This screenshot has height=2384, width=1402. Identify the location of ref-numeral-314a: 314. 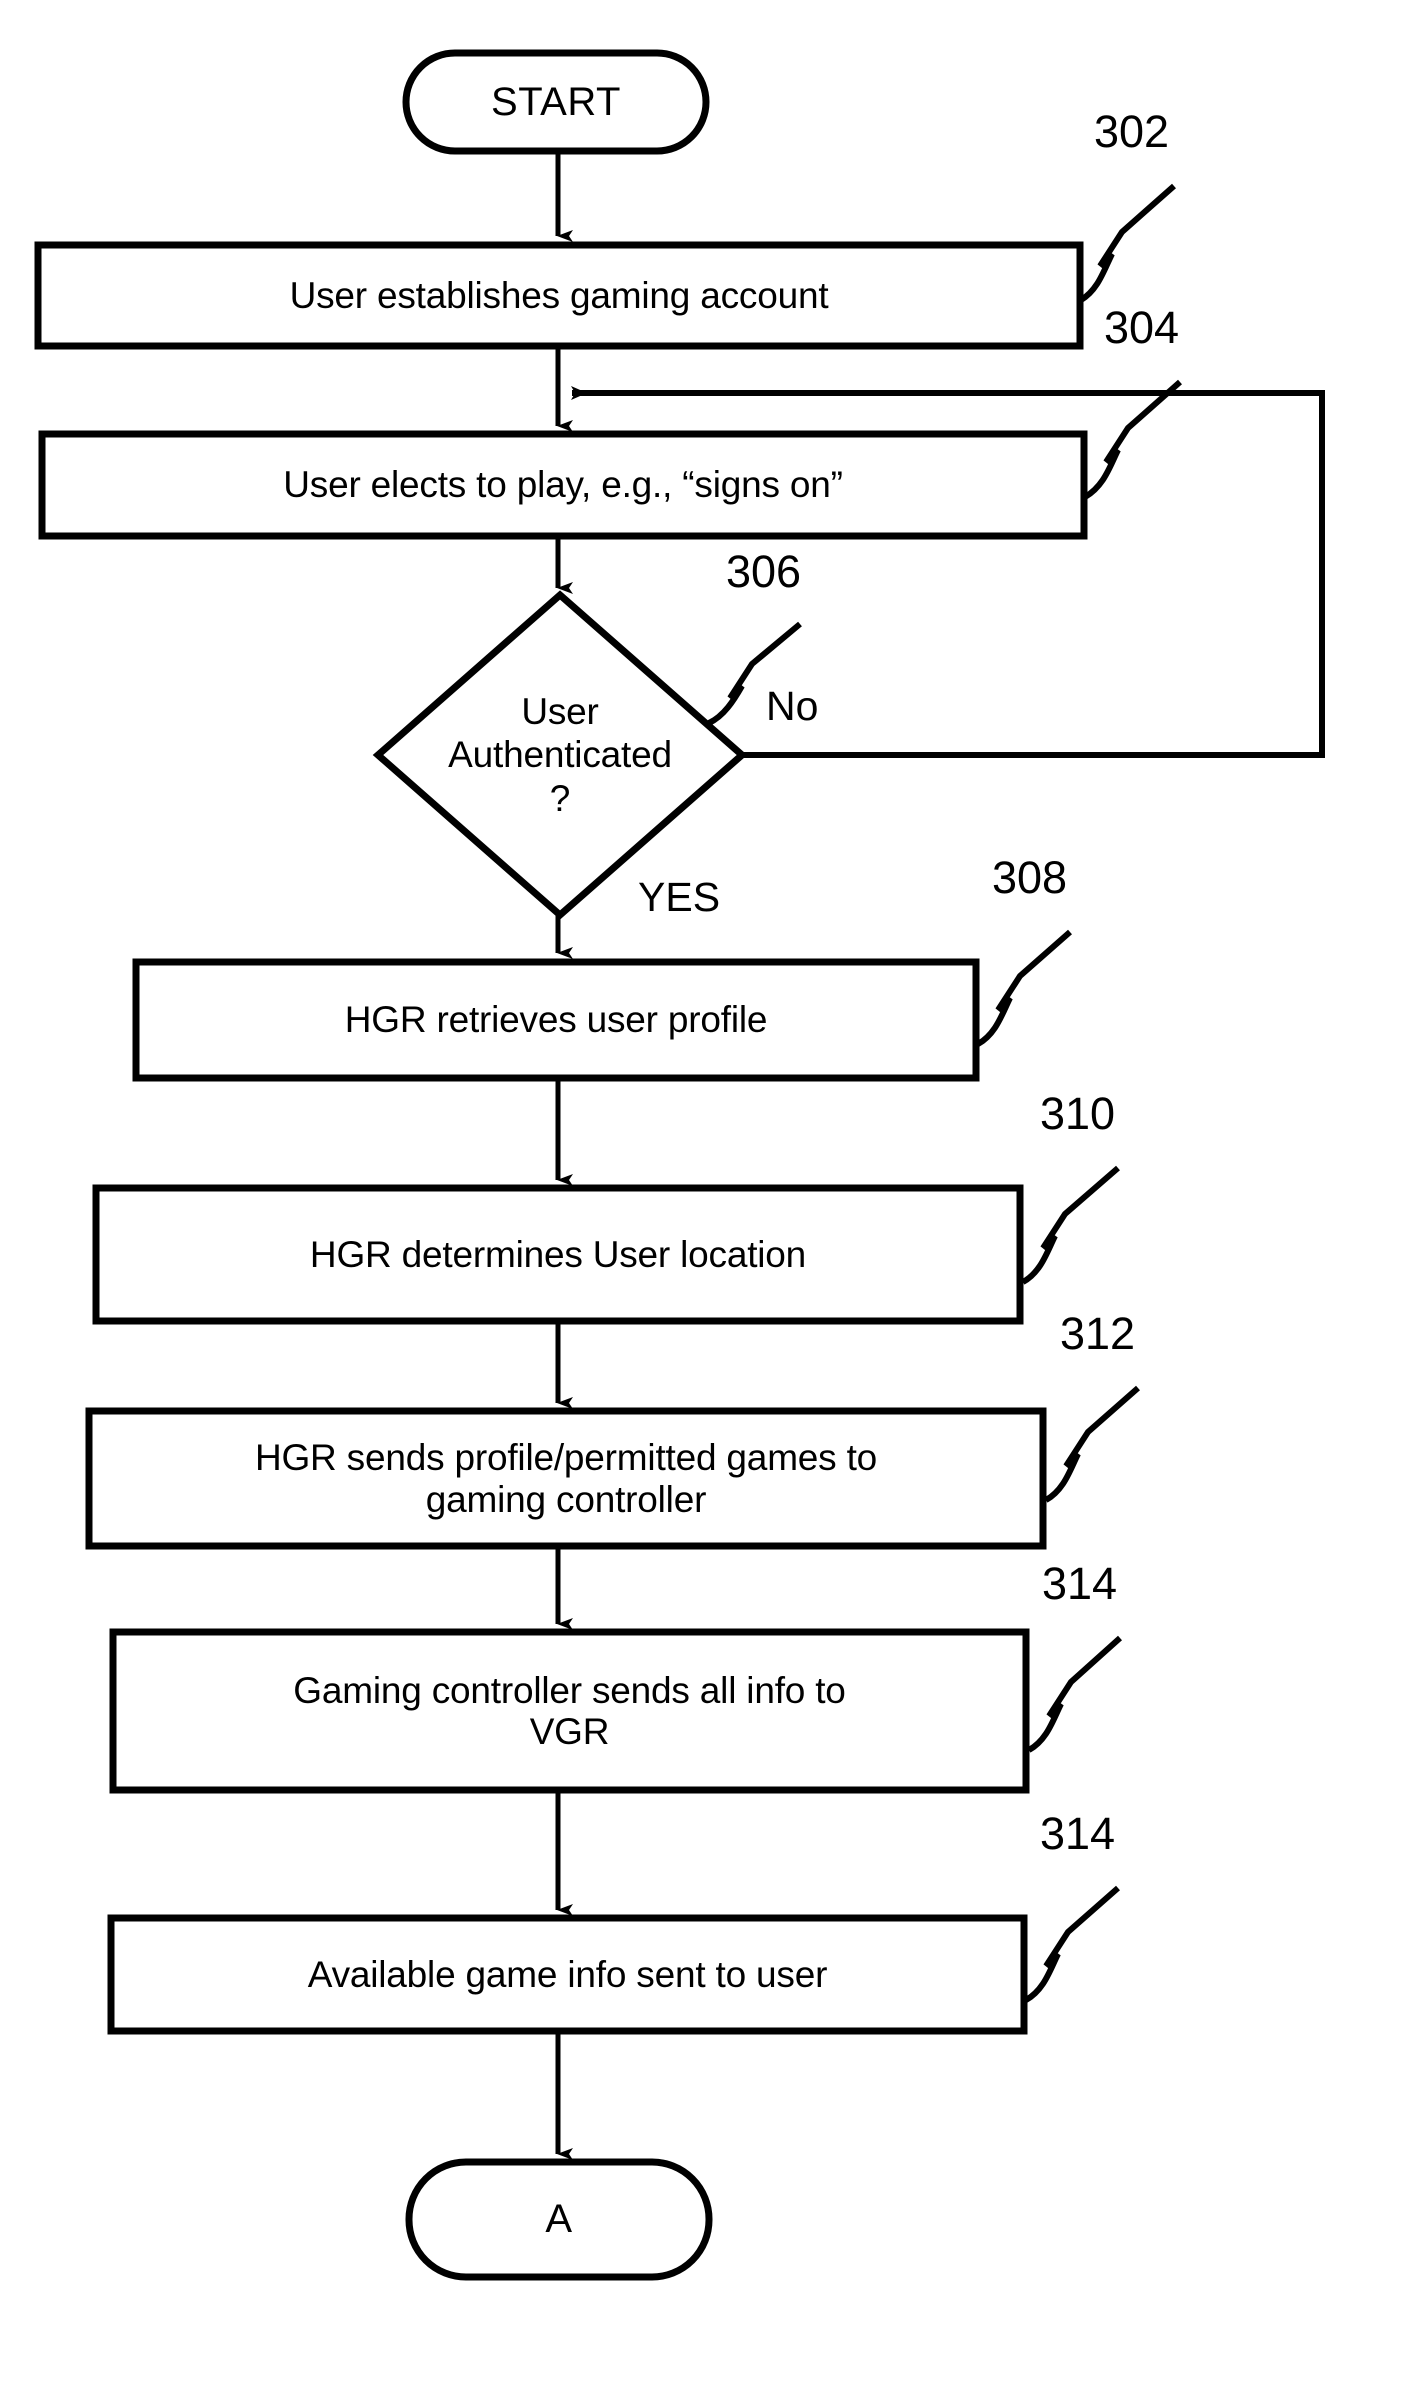
(1080, 1583).